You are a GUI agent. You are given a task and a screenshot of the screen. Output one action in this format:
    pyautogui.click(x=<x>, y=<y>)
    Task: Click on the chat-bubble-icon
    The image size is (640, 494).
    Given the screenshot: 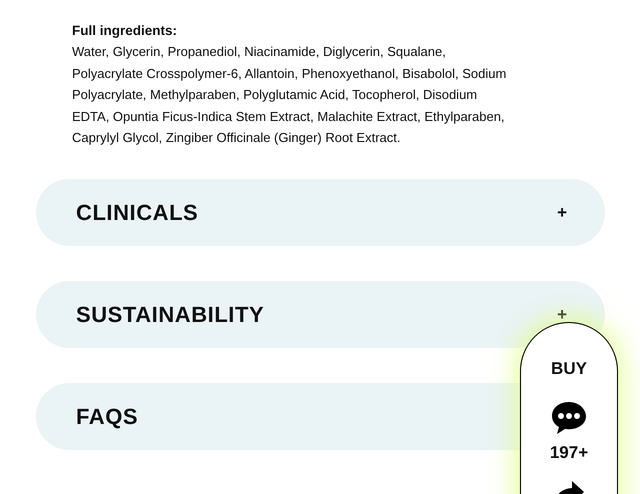 What is the action you would take?
    pyautogui.click(x=569, y=418)
    